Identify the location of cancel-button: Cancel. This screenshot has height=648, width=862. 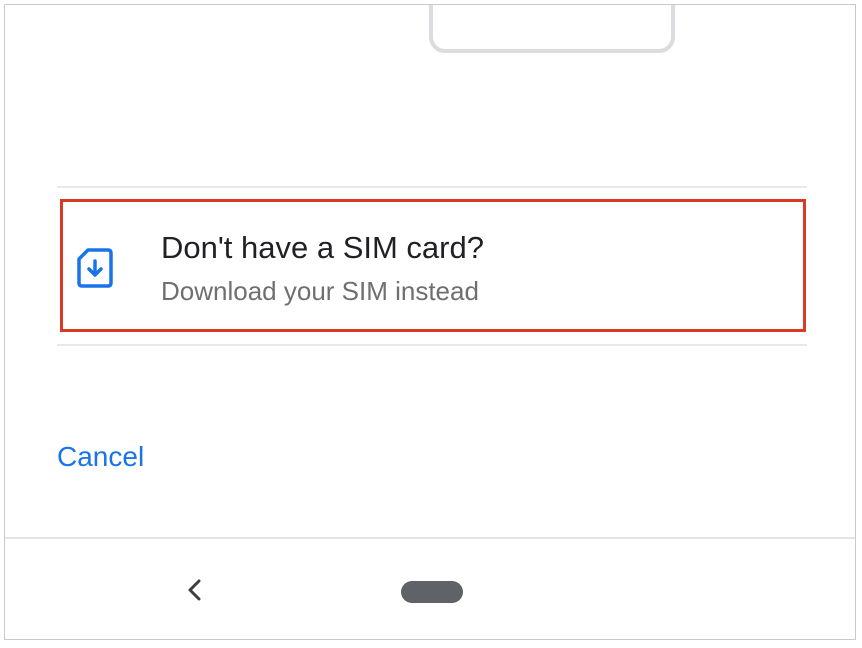
(100, 457).